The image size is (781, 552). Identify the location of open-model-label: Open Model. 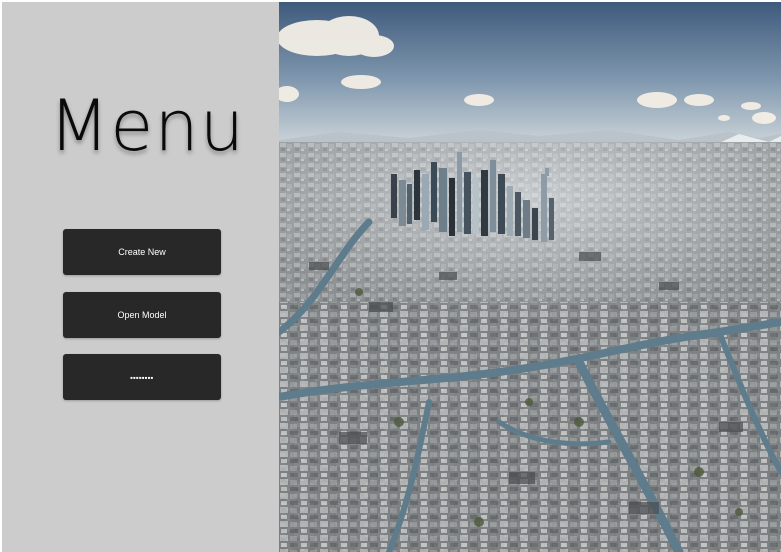
(142, 315).